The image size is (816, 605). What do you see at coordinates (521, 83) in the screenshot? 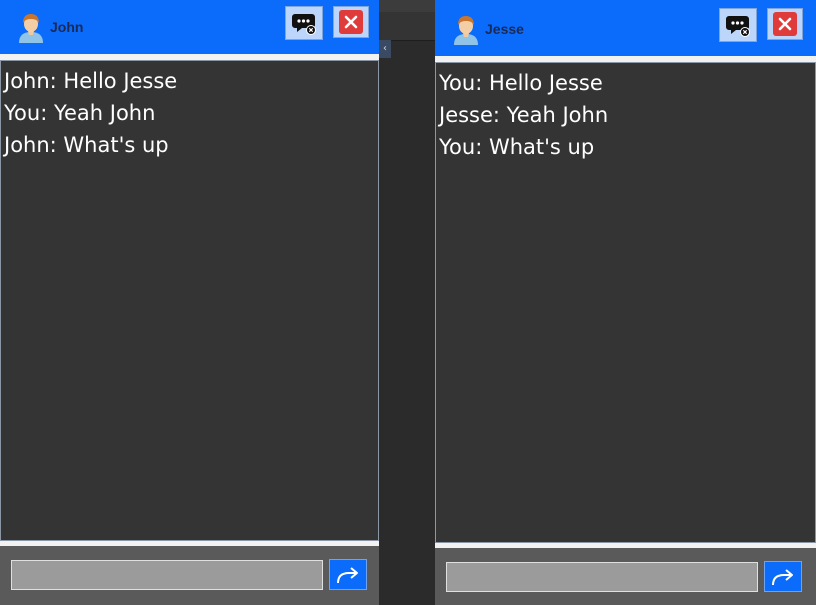
I see `message: You: Hello Jesse` at bounding box center [521, 83].